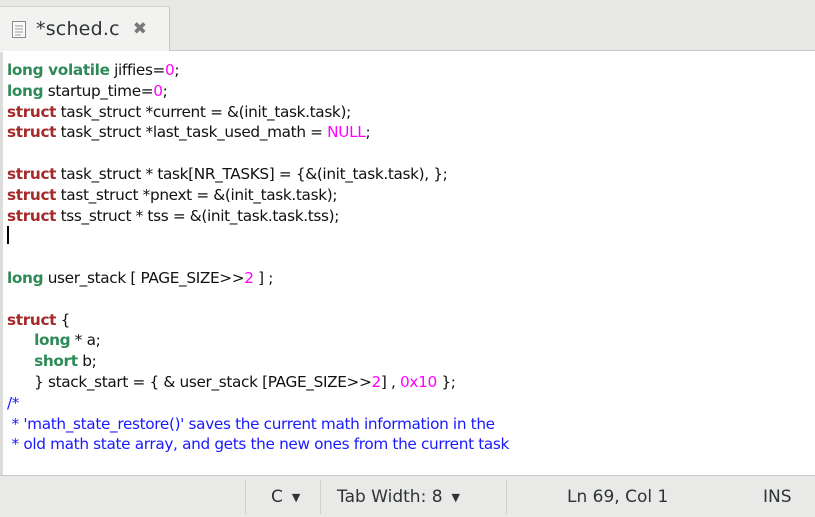 The height and width of the screenshot is (517, 815). I want to click on insert-mode-label: INS, so click(777, 497).